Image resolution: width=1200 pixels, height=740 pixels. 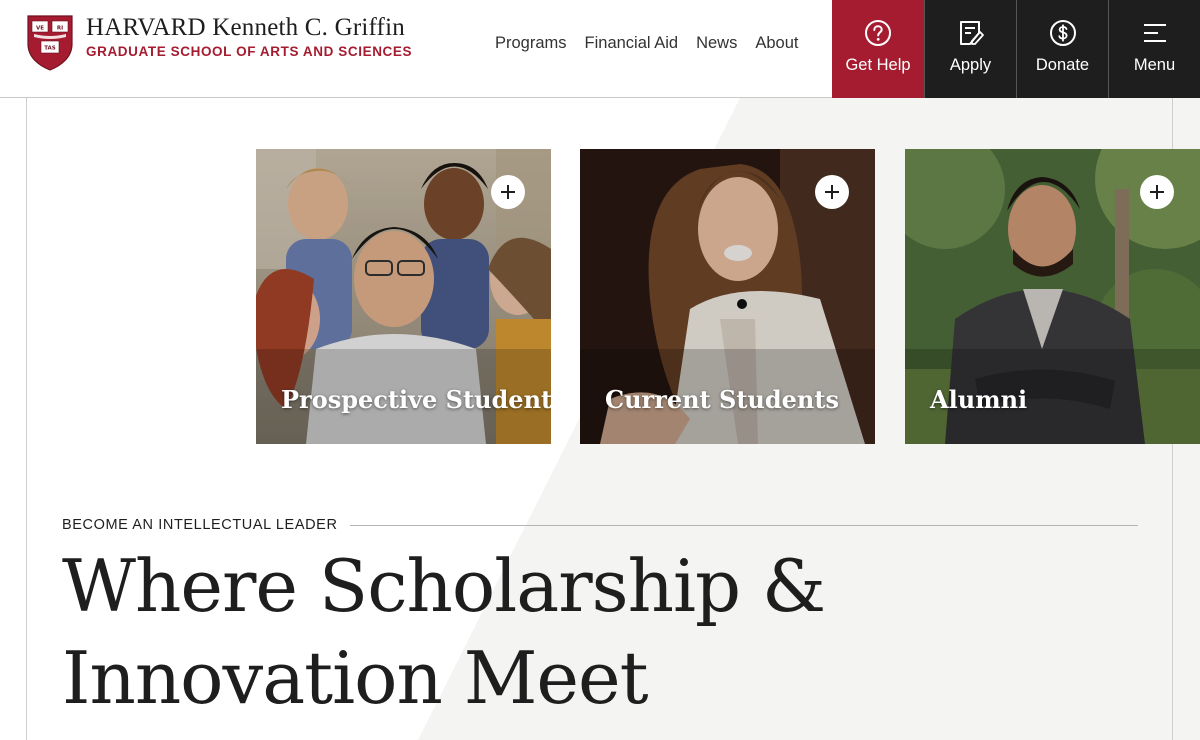 What do you see at coordinates (970, 49) in the screenshot?
I see `apply-button: Apply` at bounding box center [970, 49].